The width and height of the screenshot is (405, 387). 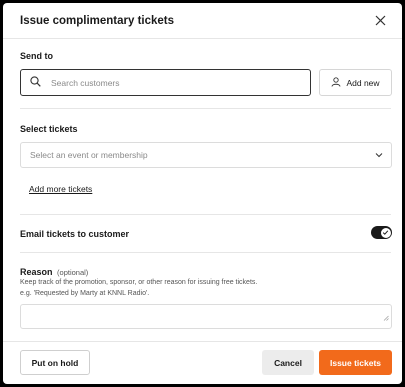 I want to click on put-on-hold-button: Put on hold, so click(x=55, y=362).